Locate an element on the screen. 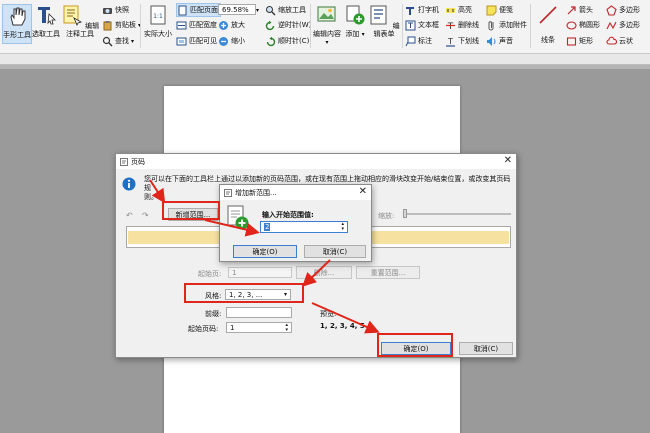 The width and height of the screenshot is (650, 433). arrow-to-input is located at coordinates (232, 228).